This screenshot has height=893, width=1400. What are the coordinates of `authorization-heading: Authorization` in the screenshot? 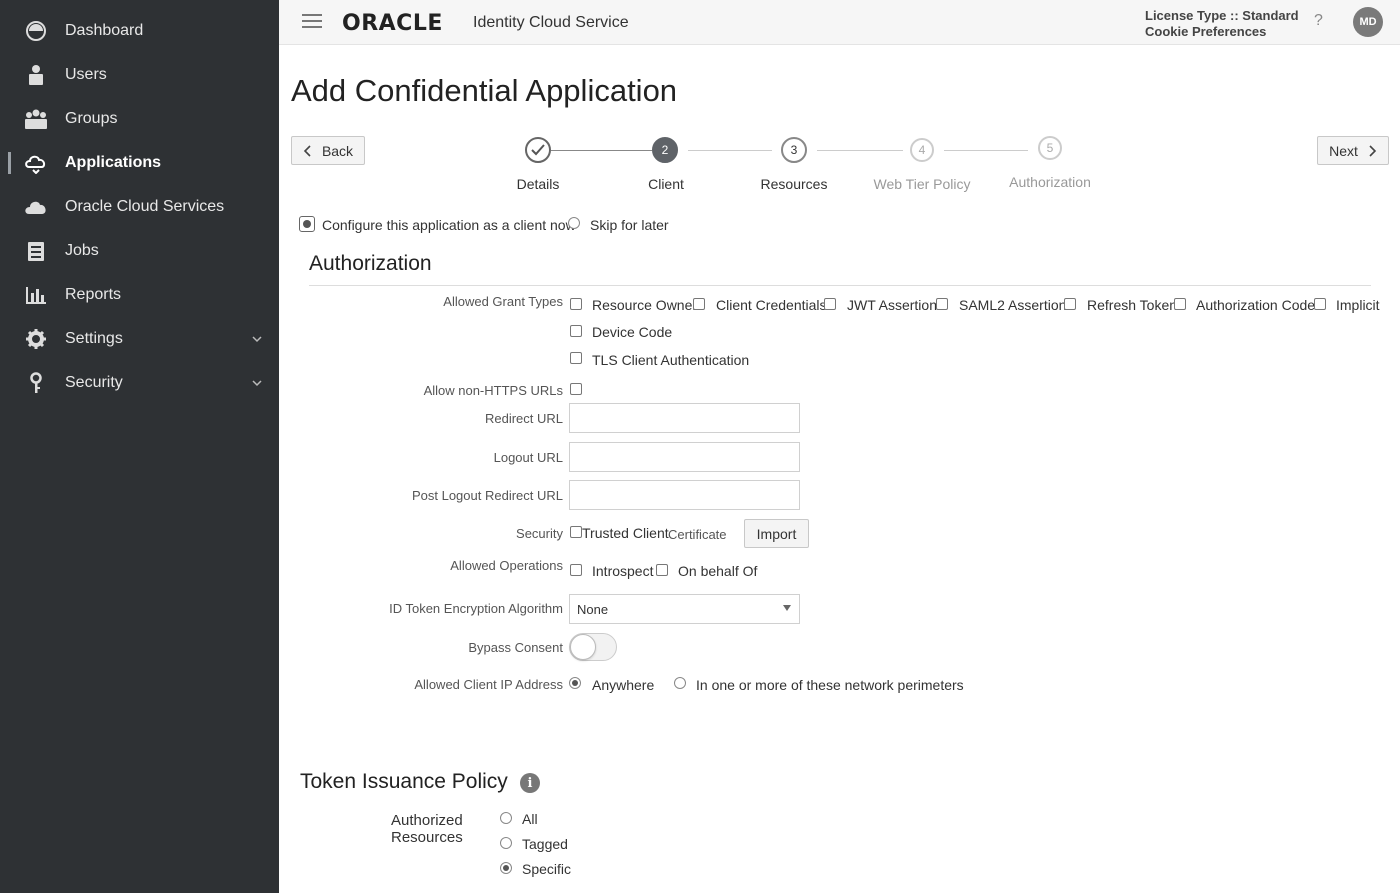 It's located at (370, 263).